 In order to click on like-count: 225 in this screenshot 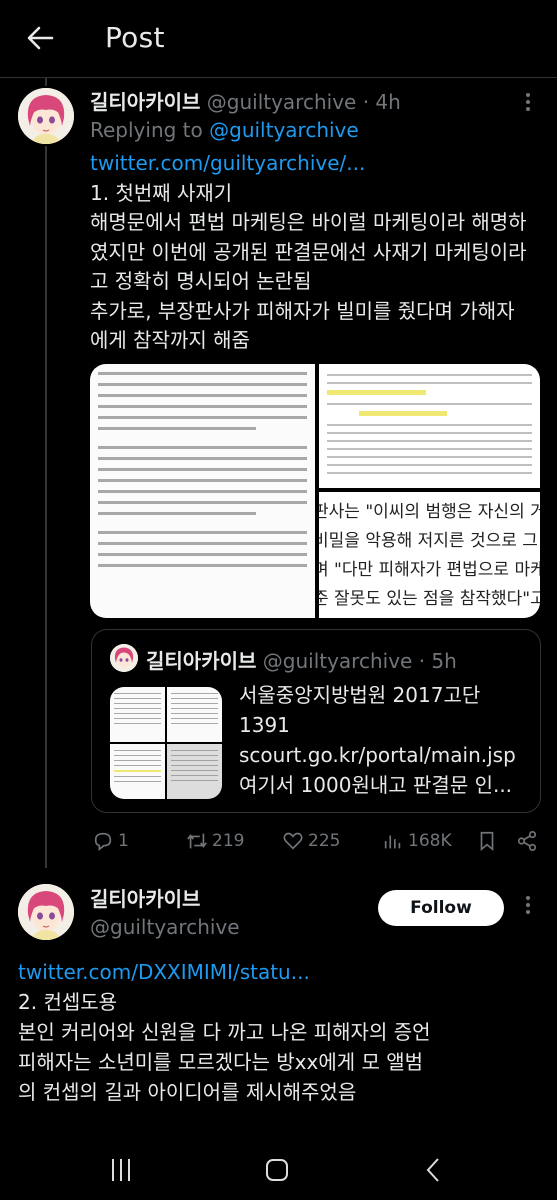, I will do `click(324, 841)`.